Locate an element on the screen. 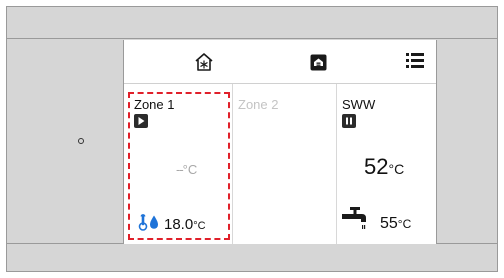  sww-setpoint: 52°C is located at coordinates (384, 167).